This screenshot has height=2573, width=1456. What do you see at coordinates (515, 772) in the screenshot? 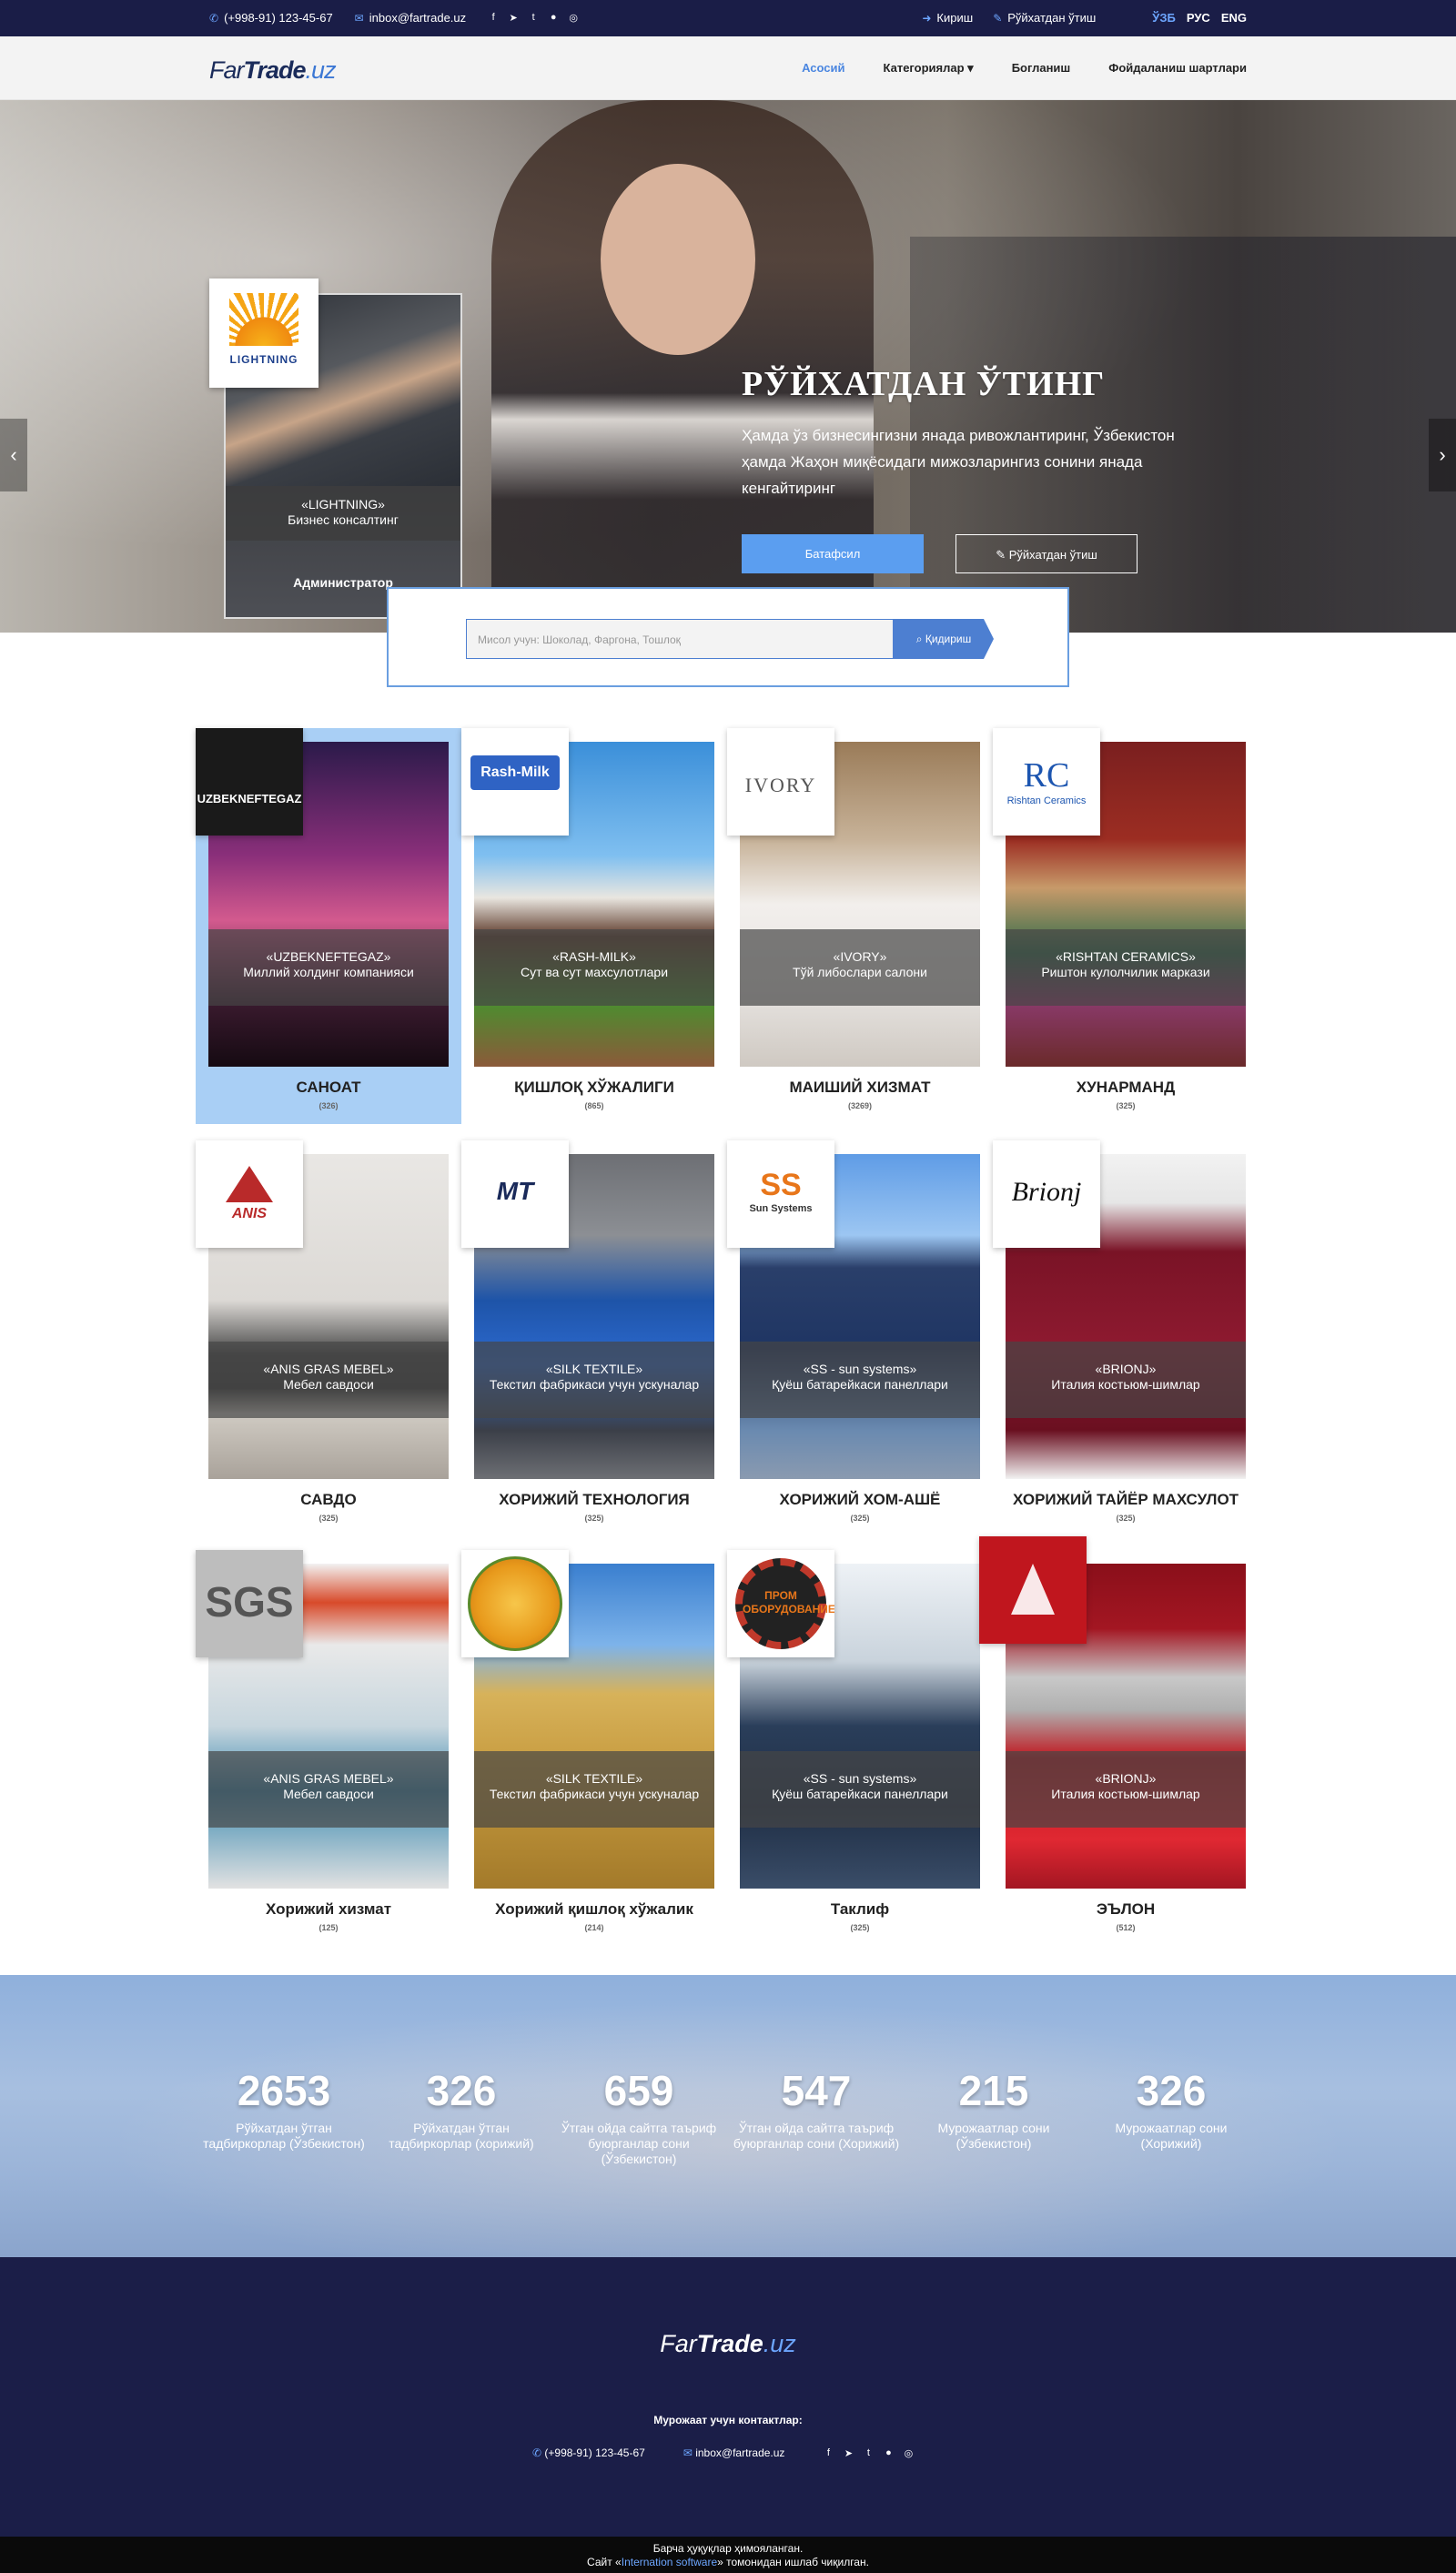
I see `logo-text: Rash-Milk` at bounding box center [515, 772].